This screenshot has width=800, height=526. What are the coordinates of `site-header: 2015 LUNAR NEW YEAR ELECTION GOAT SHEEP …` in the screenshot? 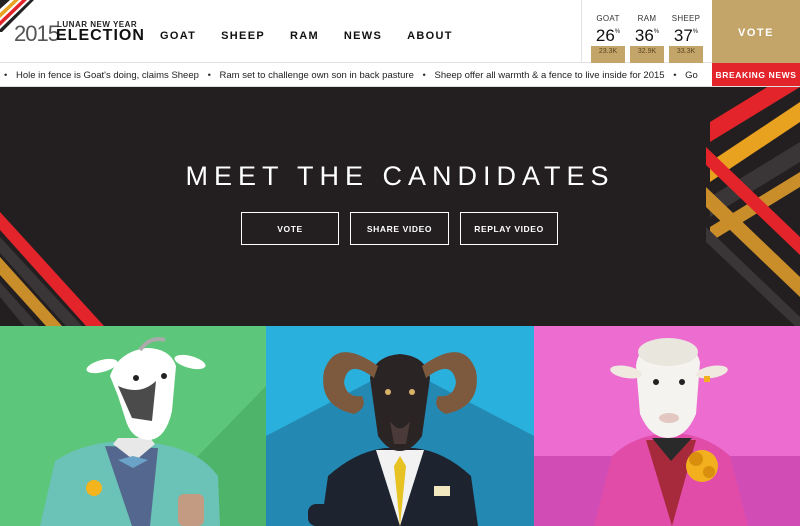 It's located at (400, 33).